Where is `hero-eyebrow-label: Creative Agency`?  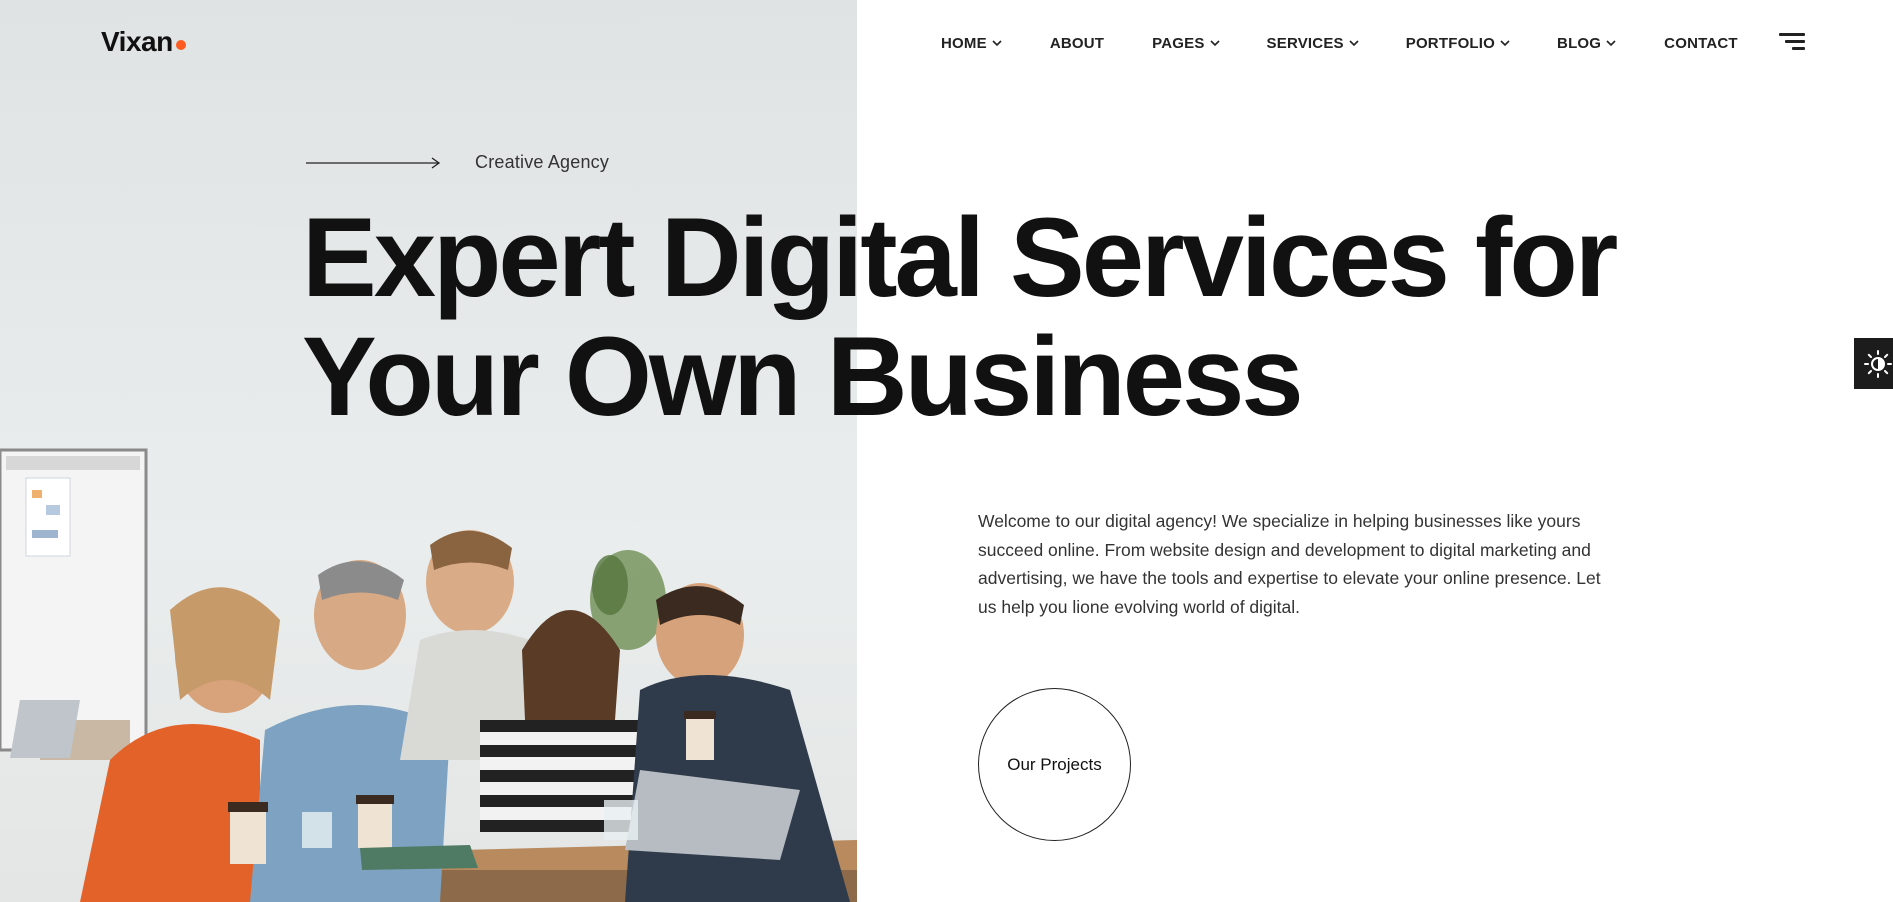
hero-eyebrow-label: Creative Agency is located at coordinates (542, 162).